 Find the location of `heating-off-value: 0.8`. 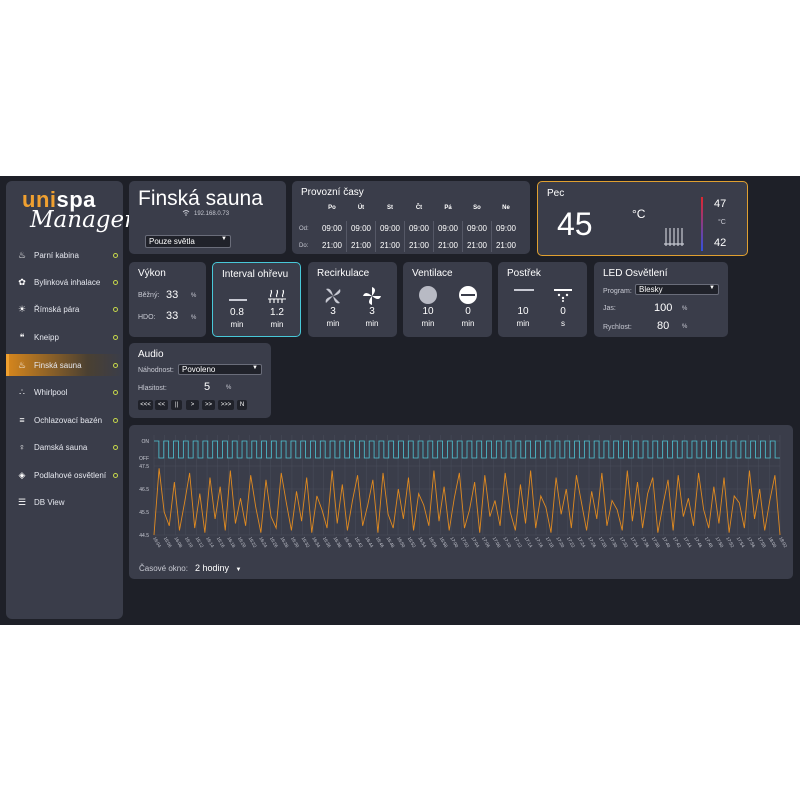

heating-off-value: 0.8 is located at coordinates (237, 312).